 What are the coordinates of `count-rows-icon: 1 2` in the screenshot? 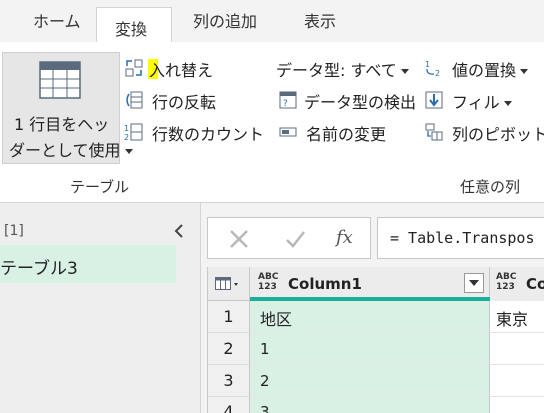 It's located at (133, 132).